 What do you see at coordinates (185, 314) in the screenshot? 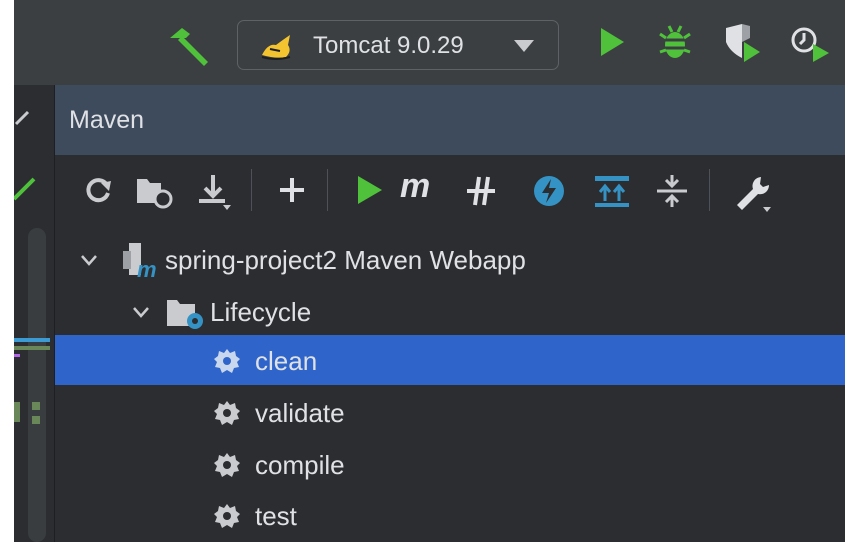
I see `lifecycle-folder-icon` at bounding box center [185, 314].